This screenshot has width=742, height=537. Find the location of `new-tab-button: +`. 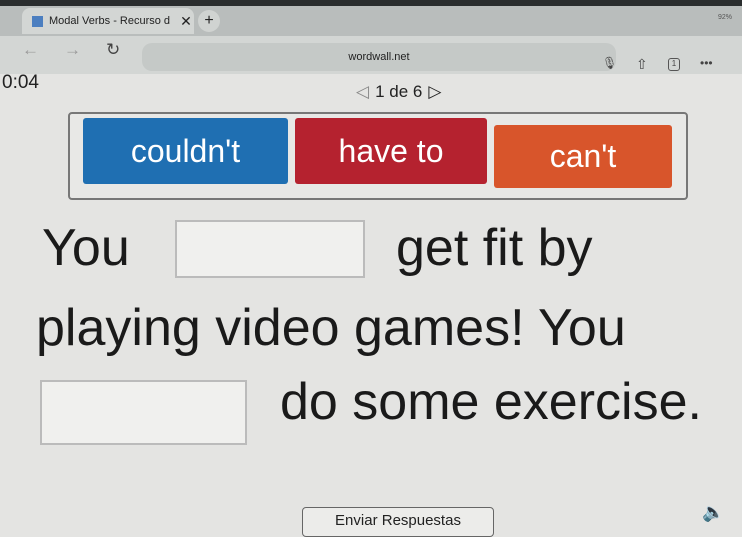

new-tab-button: + is located at coordinates (209, 21).